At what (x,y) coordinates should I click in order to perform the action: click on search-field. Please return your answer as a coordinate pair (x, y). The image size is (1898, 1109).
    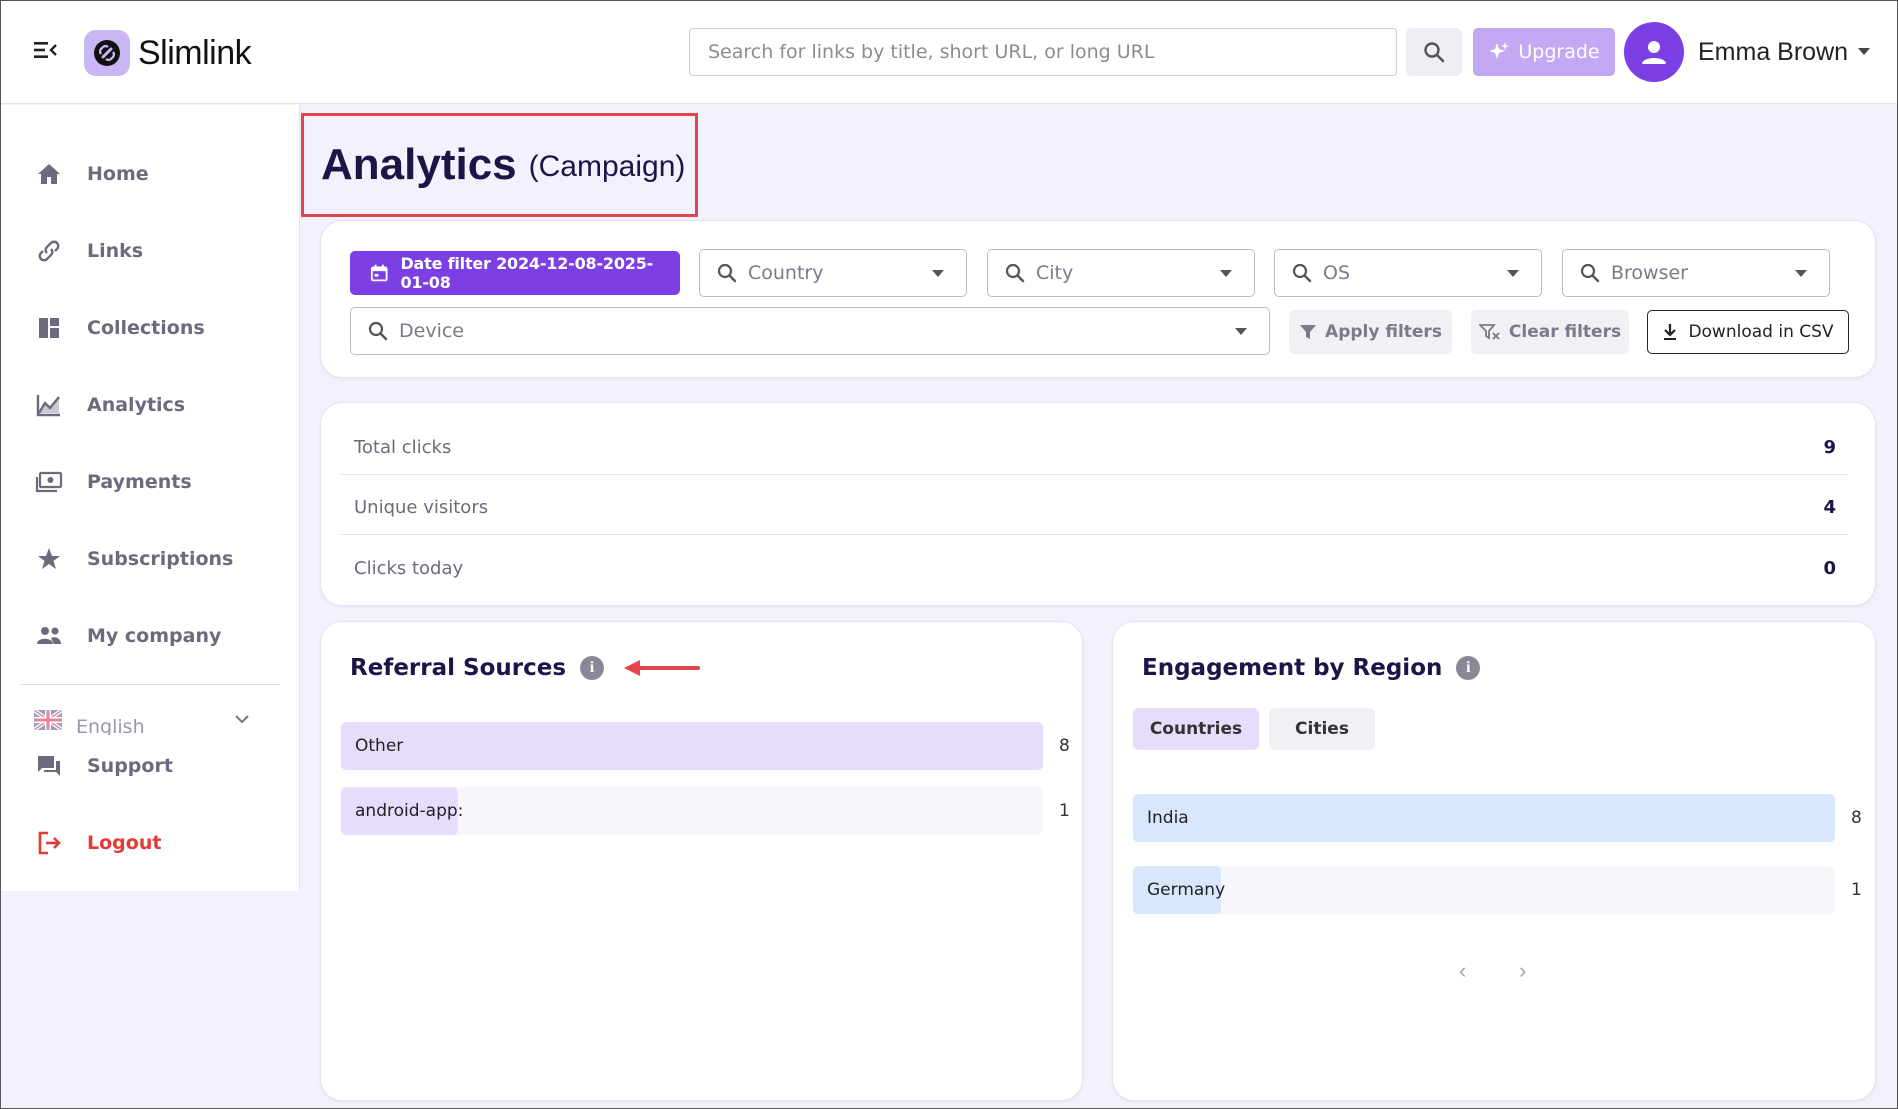
    Looking at the image, I should click on (1043, 52).